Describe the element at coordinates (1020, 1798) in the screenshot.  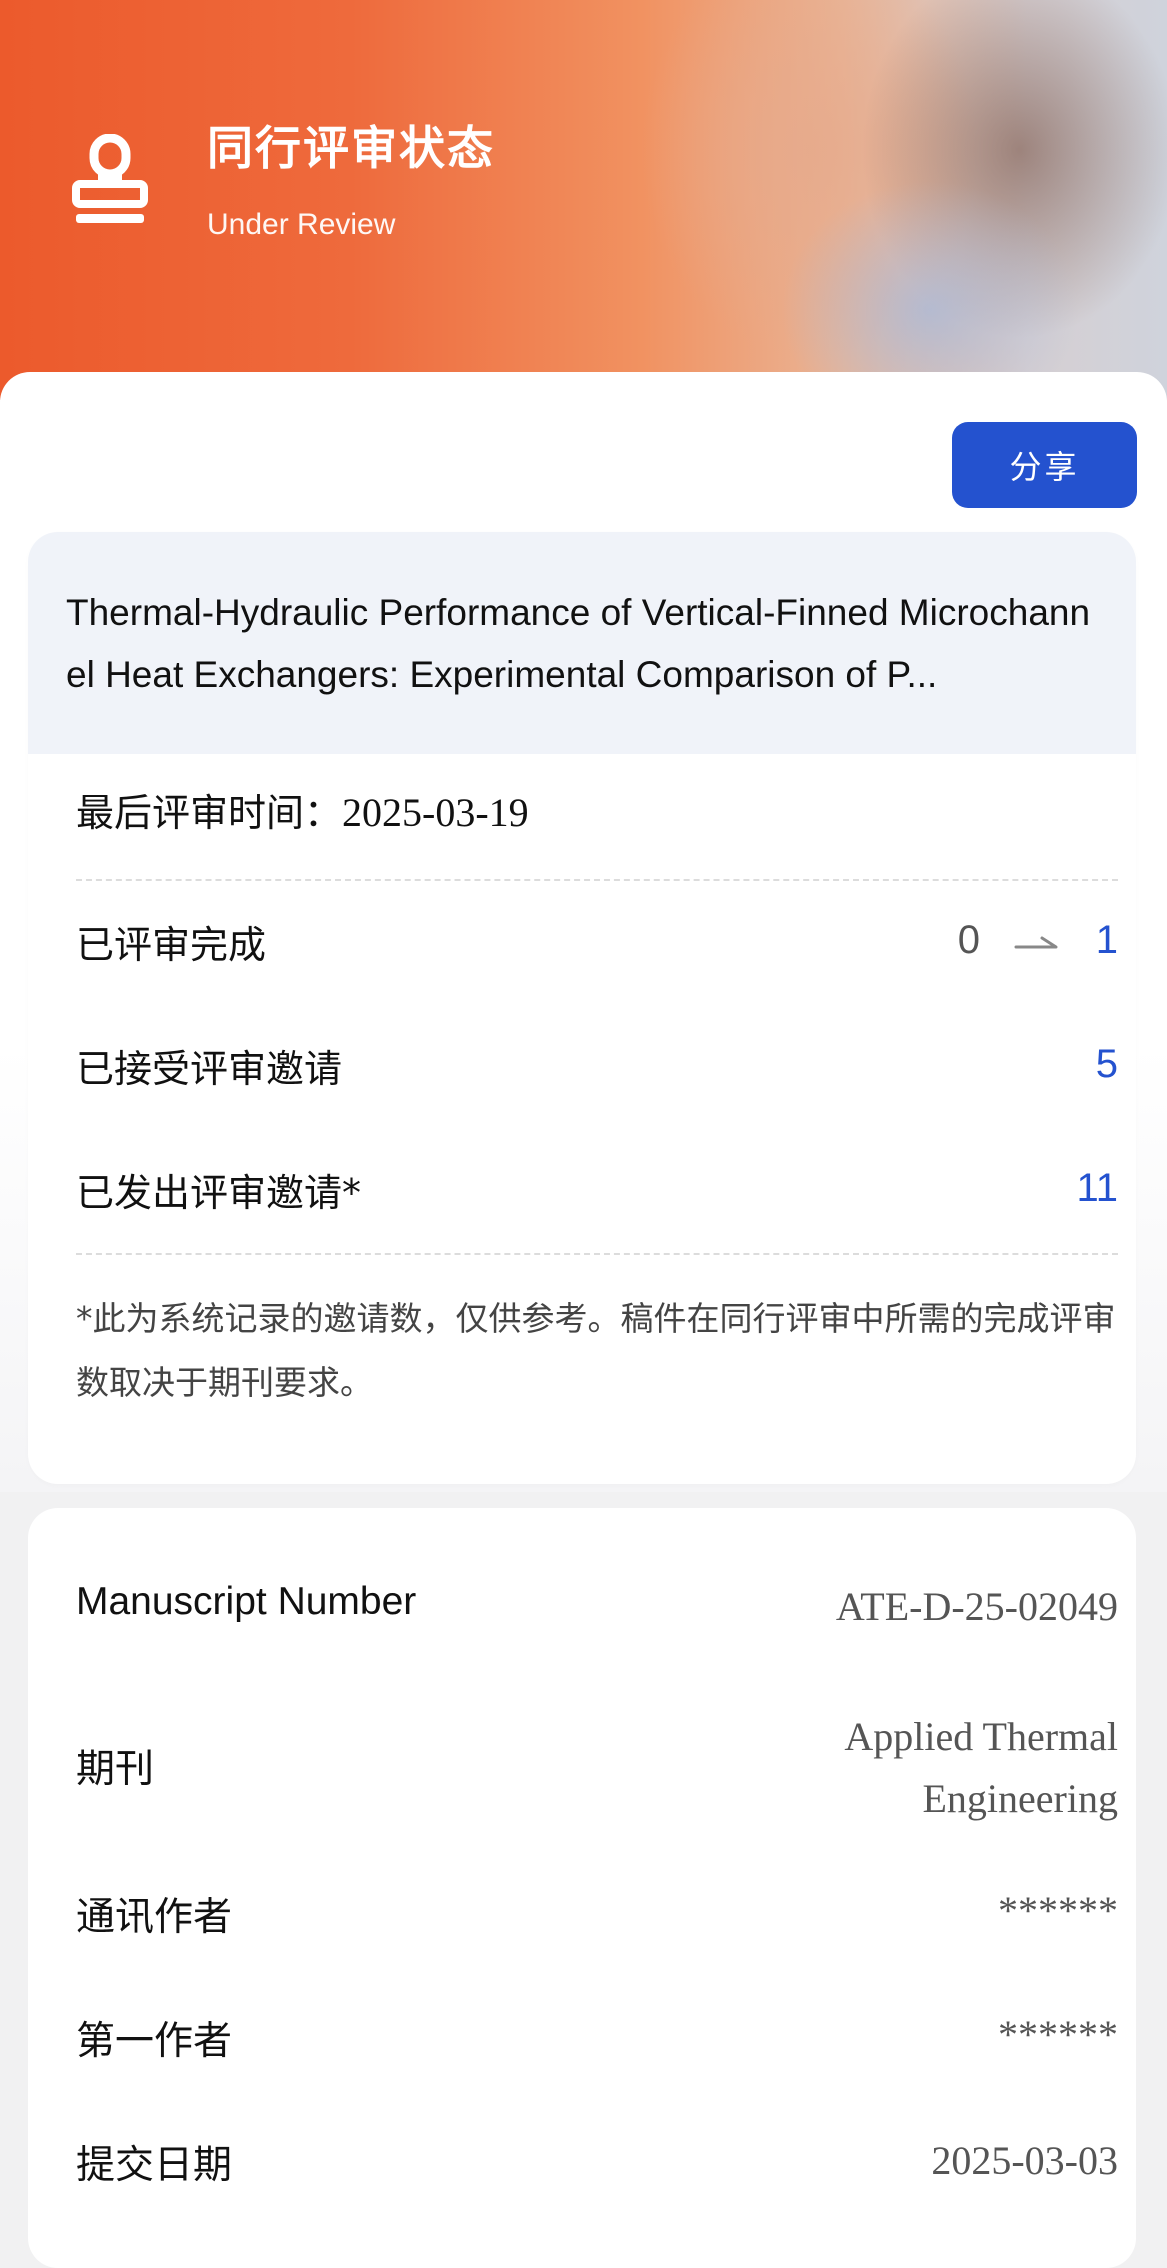
I see `journal-value-line2: Engineering` at that location.